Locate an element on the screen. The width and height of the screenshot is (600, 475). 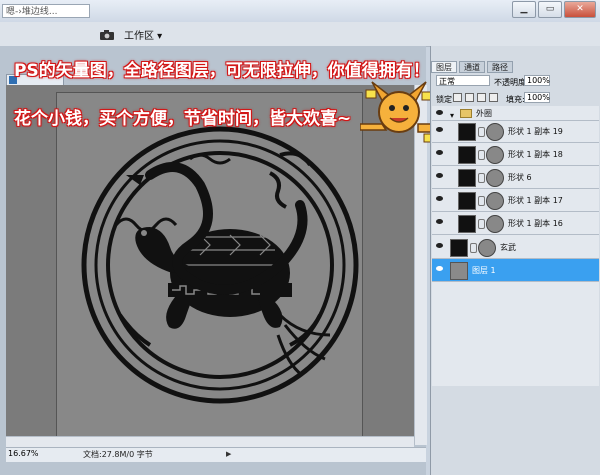
minimize-button: ▁ is located at coordinates (524, 9).